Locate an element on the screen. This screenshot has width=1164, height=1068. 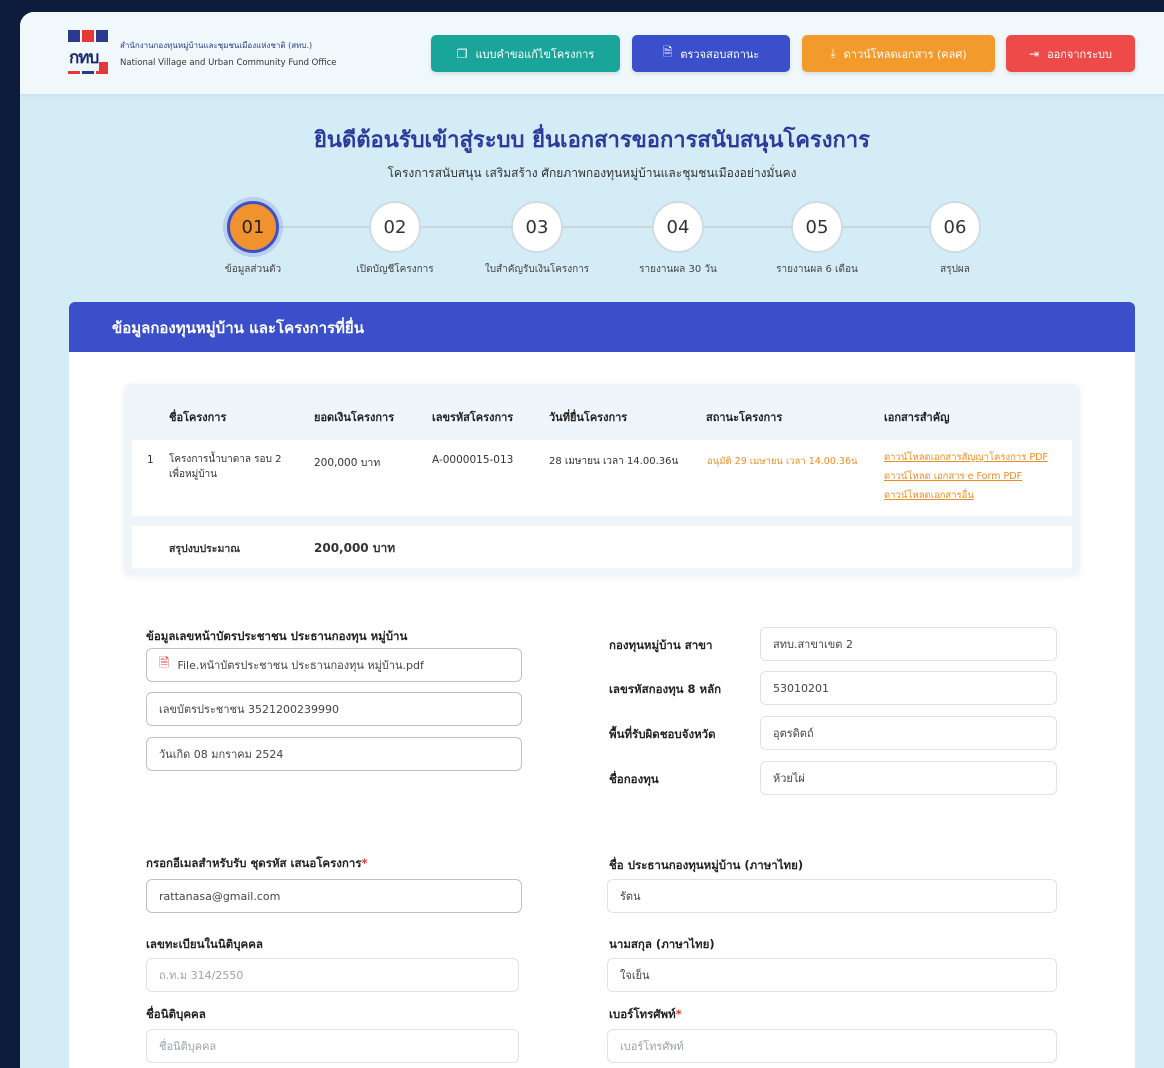
step-number: 06 is located at coordinates (955, 227).